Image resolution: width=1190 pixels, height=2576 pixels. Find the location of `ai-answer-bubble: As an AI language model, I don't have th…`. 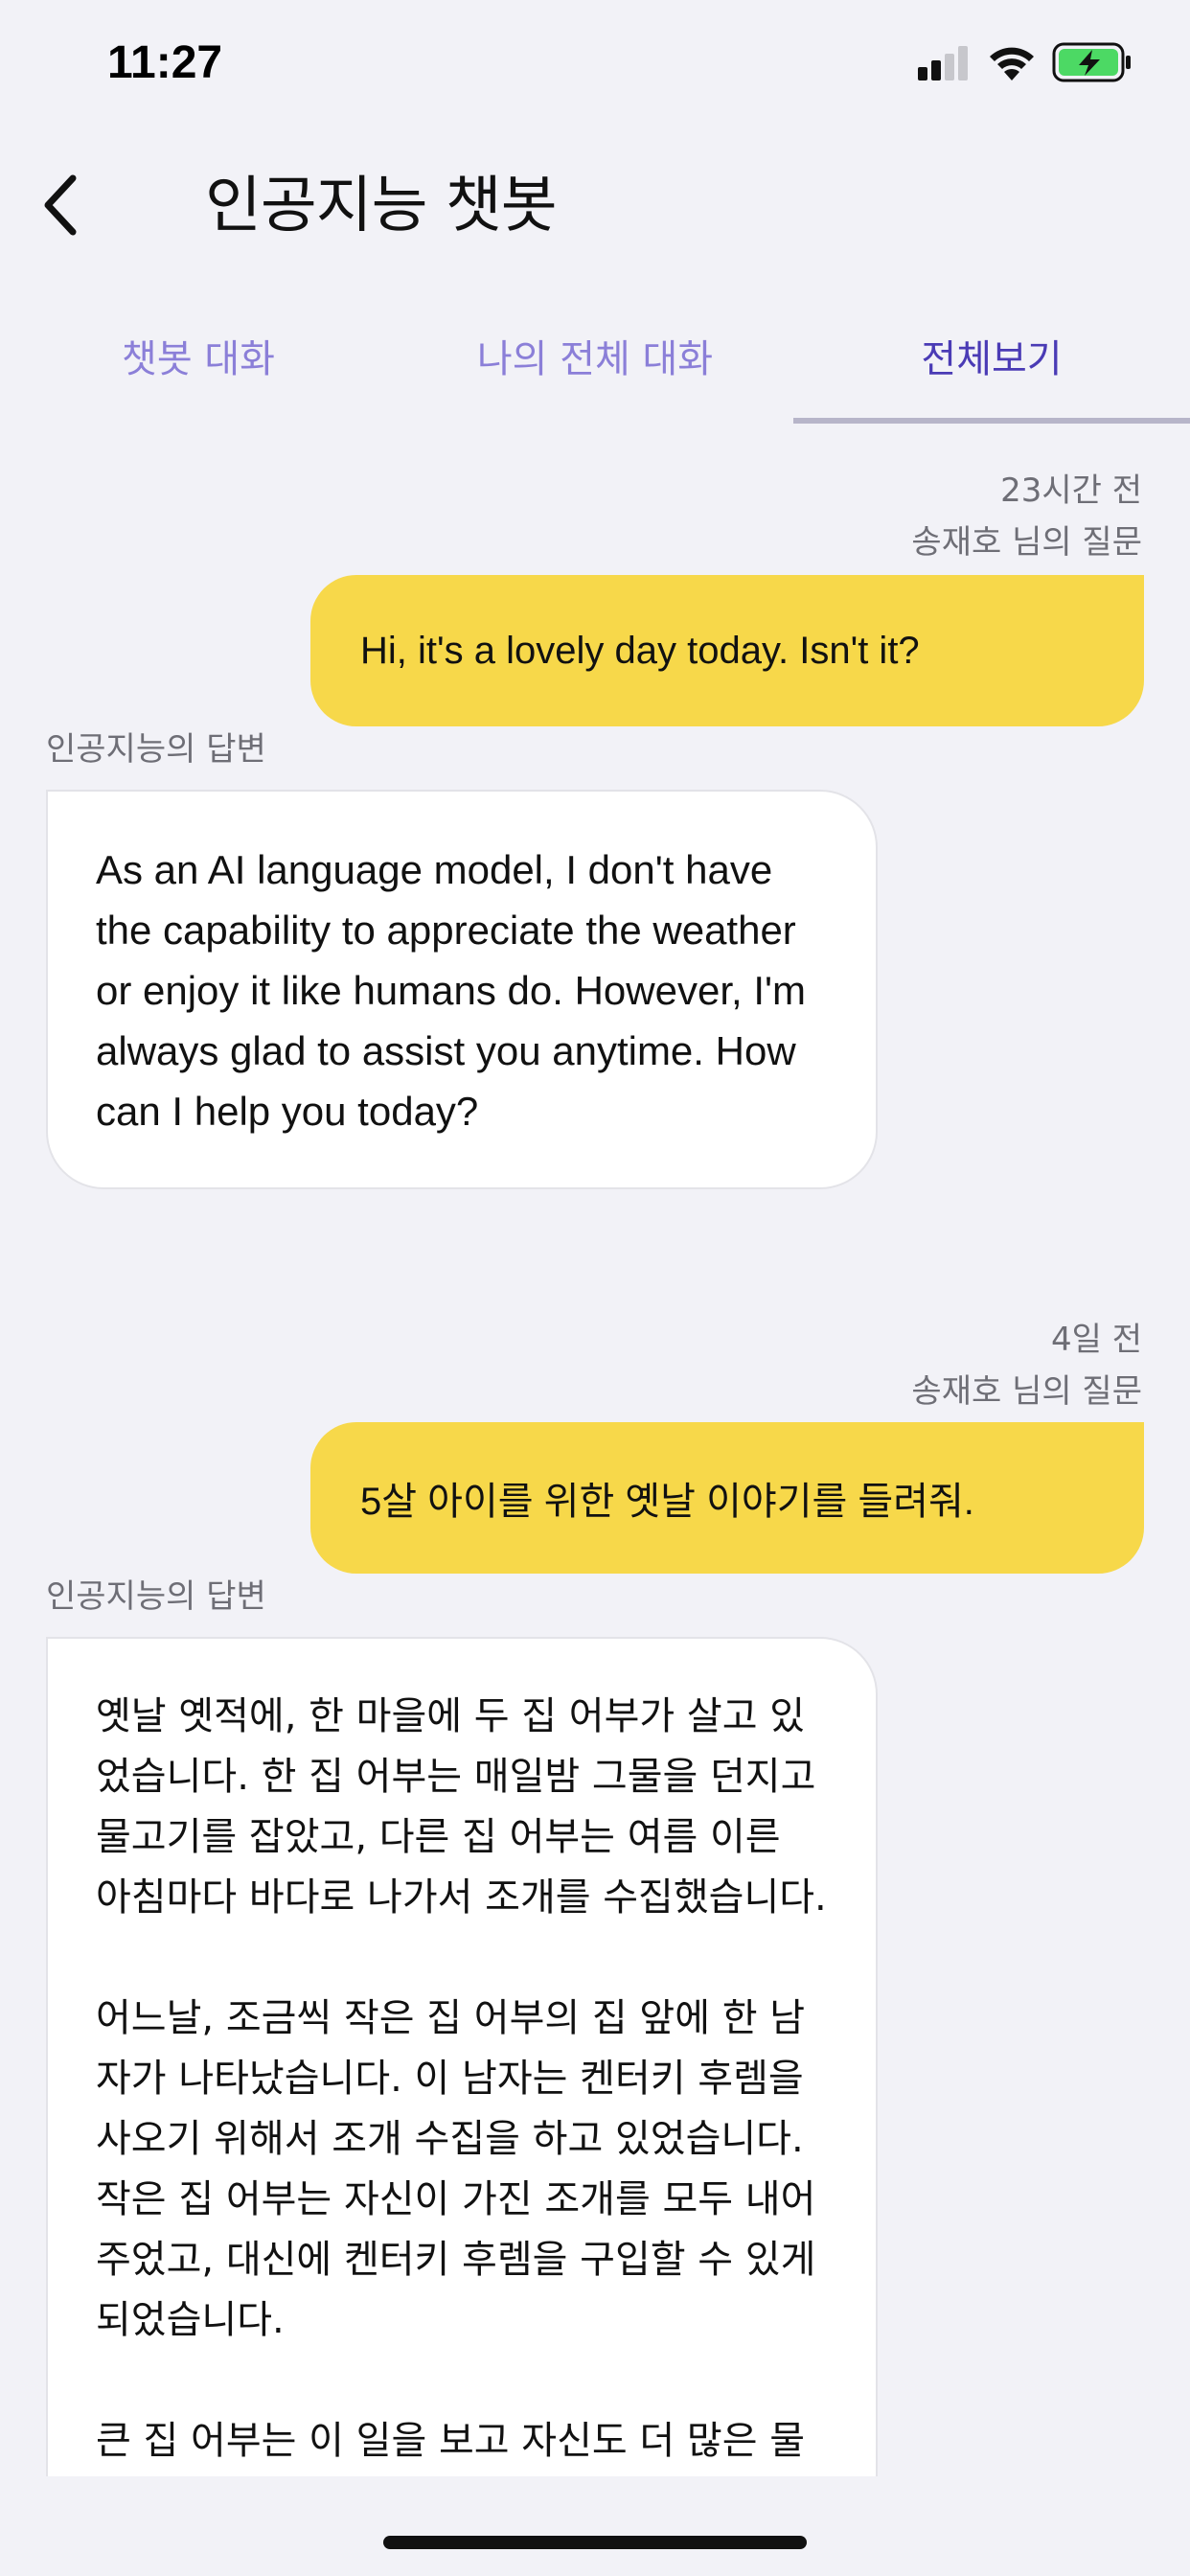

ai-answer-bubble: As an AI language model, I don't have th… is located at coordinates (462, 989).